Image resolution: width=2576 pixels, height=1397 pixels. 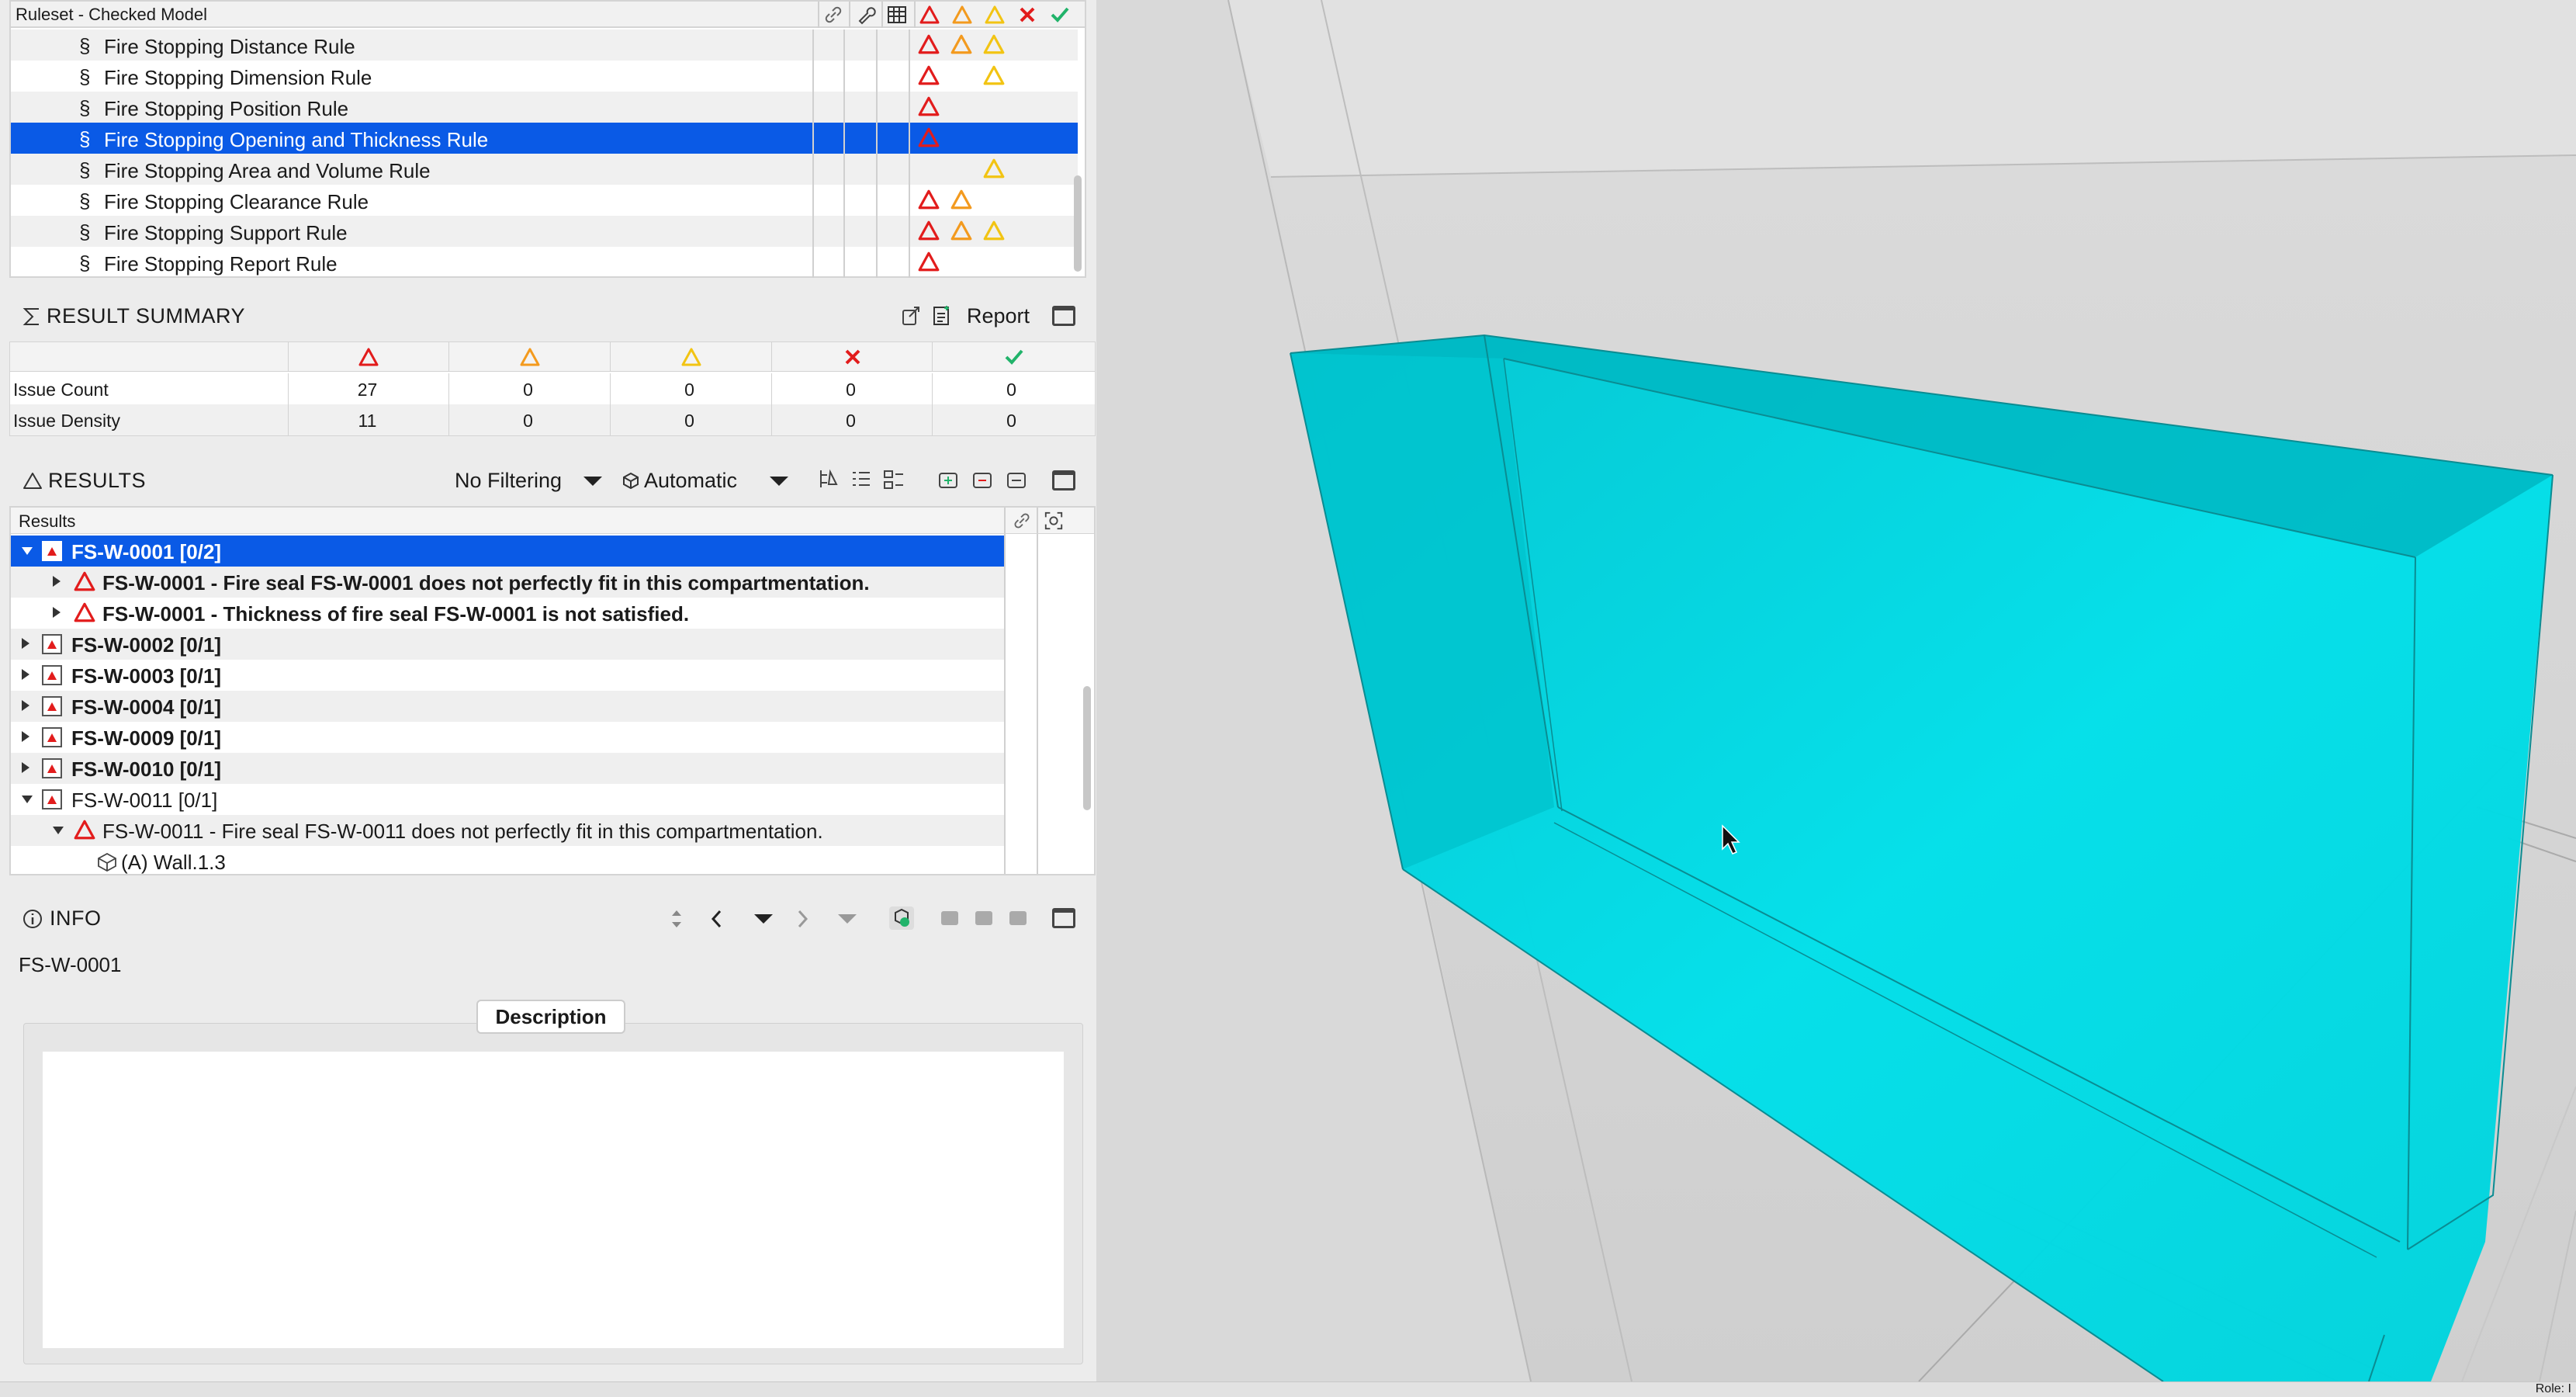 I want to click on low-column-icon, so click(x=691, y=357).